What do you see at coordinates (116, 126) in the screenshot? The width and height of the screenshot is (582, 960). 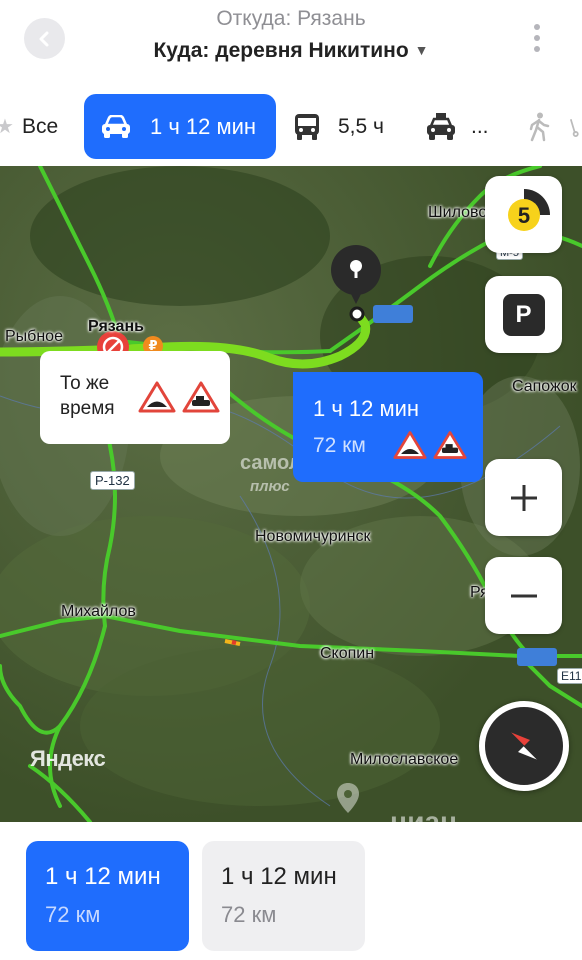 I see `car-icon` at bounding box center [116, 126].